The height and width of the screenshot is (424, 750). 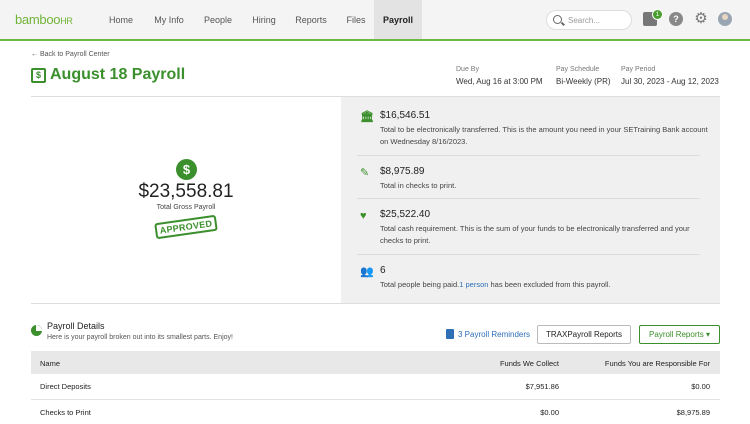 I want to click on trax-payroll-reports-button: TRAXPayroll Reports, so click(x=584, y=334).